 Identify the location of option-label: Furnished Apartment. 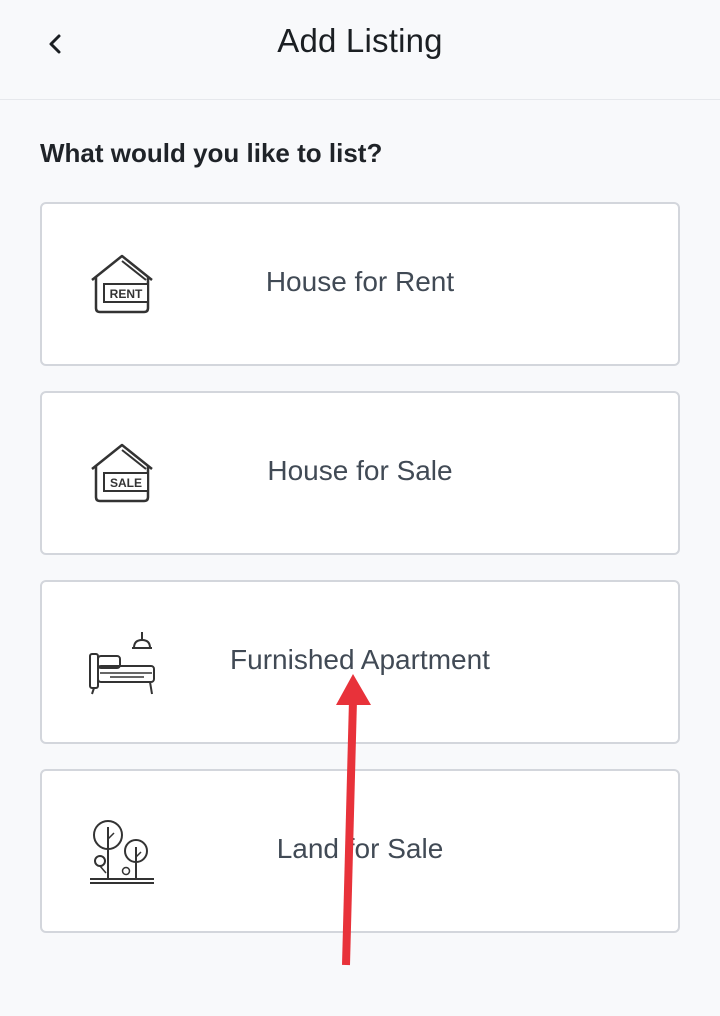
(360, 659).